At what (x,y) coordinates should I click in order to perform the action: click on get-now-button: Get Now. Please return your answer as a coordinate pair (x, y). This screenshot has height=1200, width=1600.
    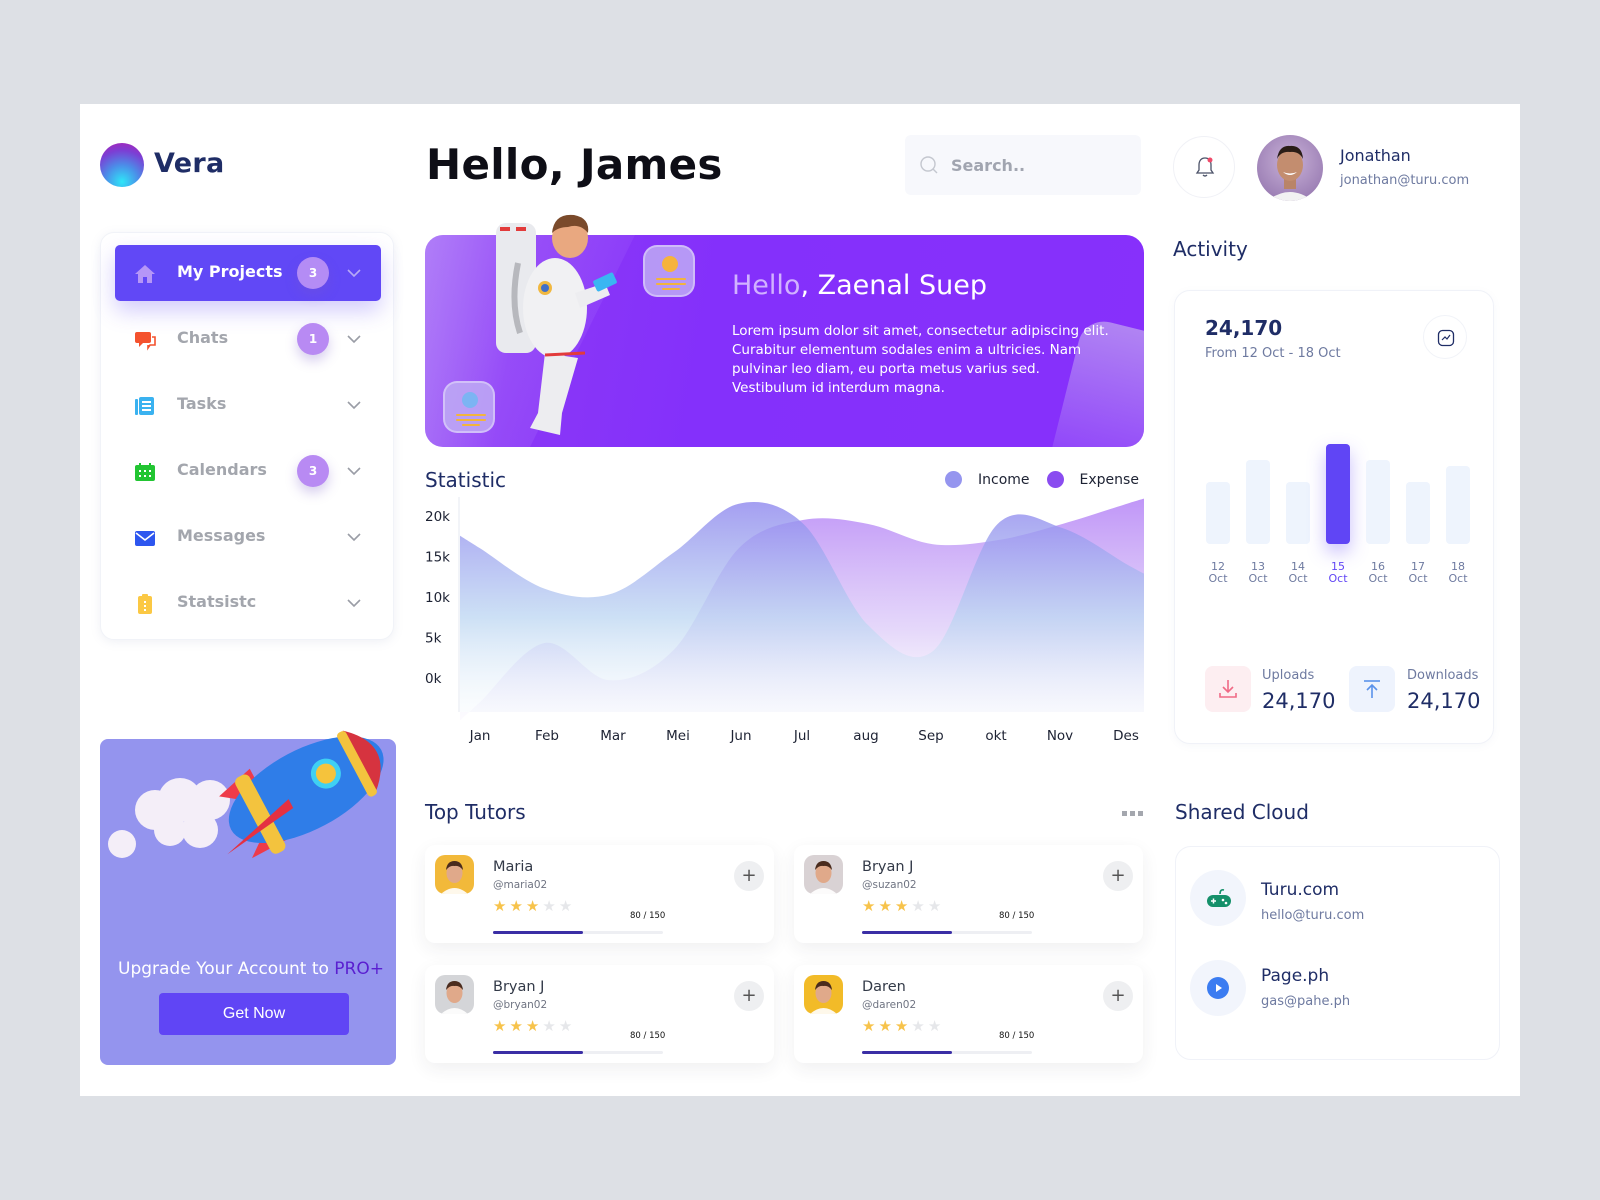
    Looking at the image, I should click on (254, 1014).